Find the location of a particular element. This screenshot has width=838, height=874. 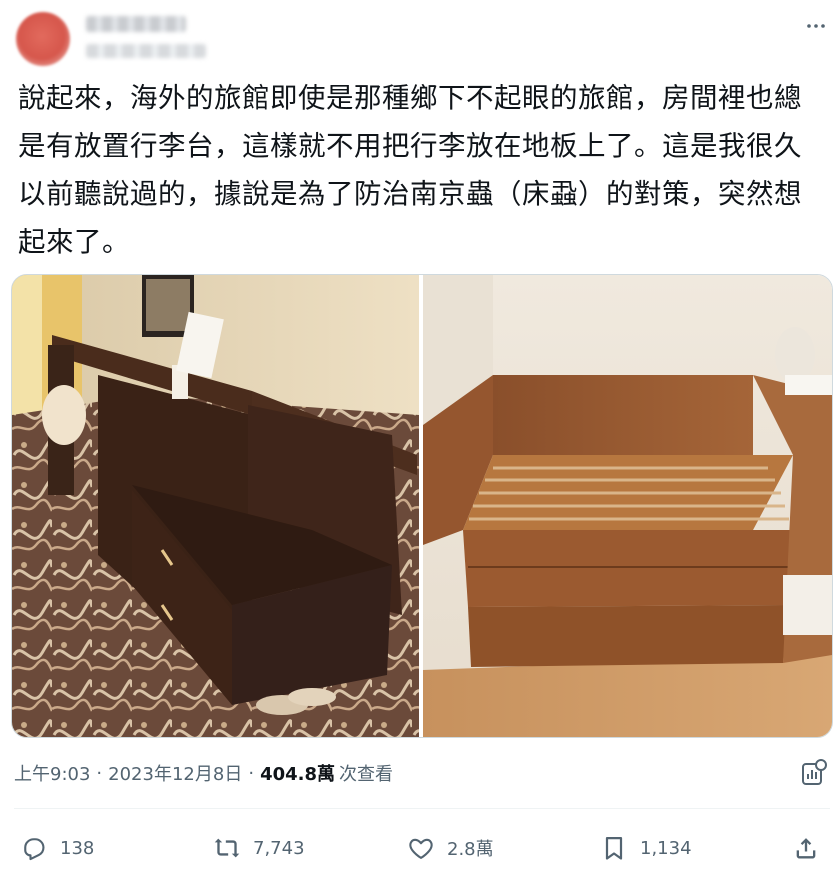

post-meta: 上午9:03 · 2023年12月8日 · 404.8萬 次查看 is located at coordinates (203, 773).